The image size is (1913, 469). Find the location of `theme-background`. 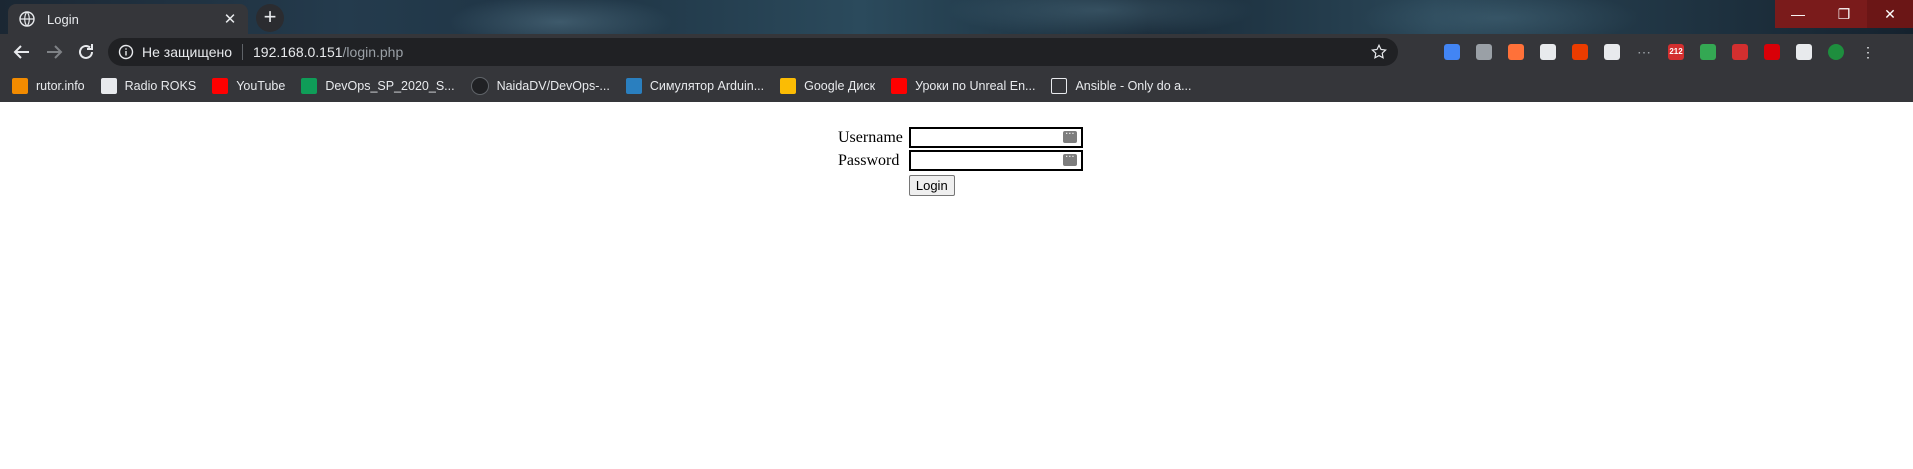

theme-background is located at coordinates (956, 17).